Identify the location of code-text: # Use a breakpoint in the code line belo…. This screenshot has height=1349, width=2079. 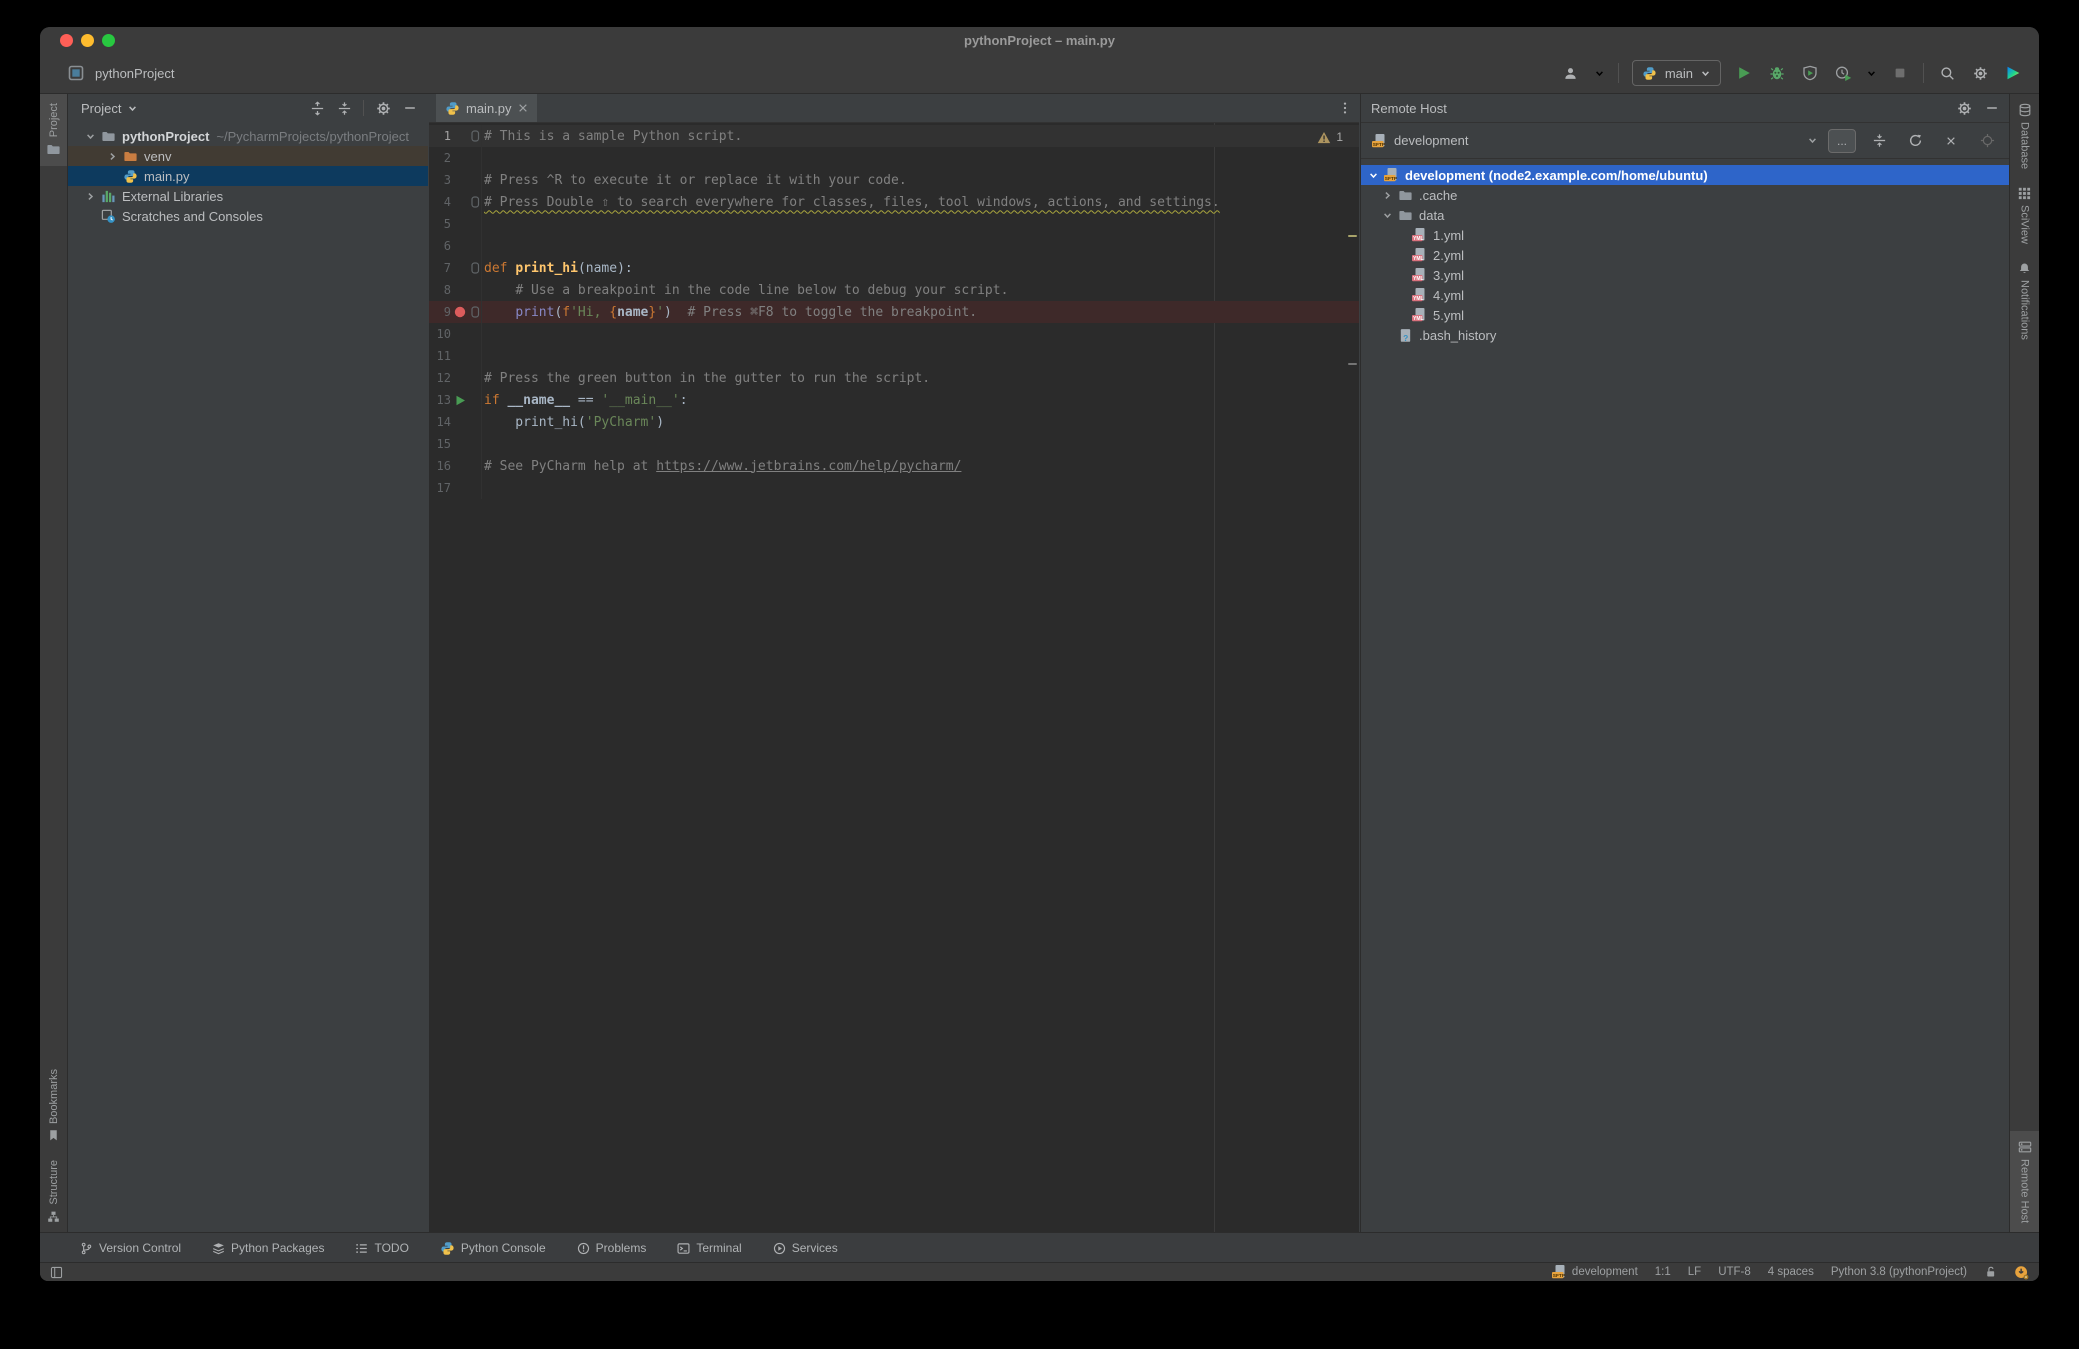
(920, 290).